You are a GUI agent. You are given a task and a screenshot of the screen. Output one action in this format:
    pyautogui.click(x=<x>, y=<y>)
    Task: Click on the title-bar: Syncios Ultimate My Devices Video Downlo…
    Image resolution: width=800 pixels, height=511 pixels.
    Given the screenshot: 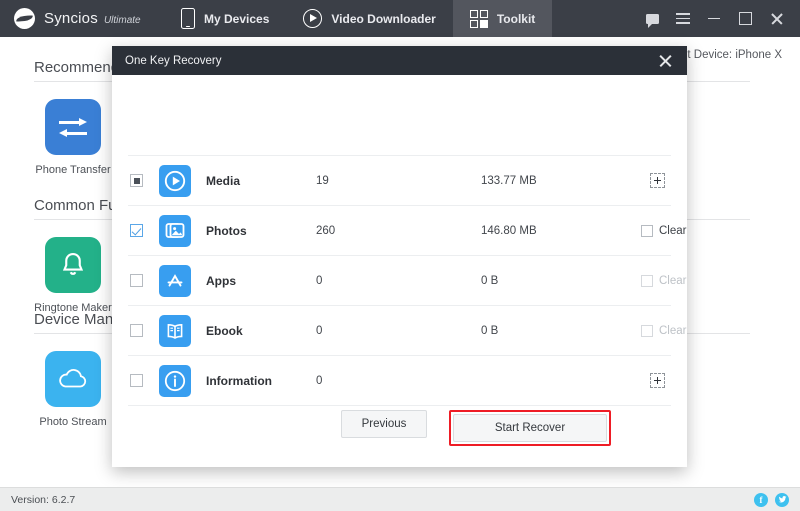 What is the action you would take?
    pyautogui.click(x=400, y=18)
    